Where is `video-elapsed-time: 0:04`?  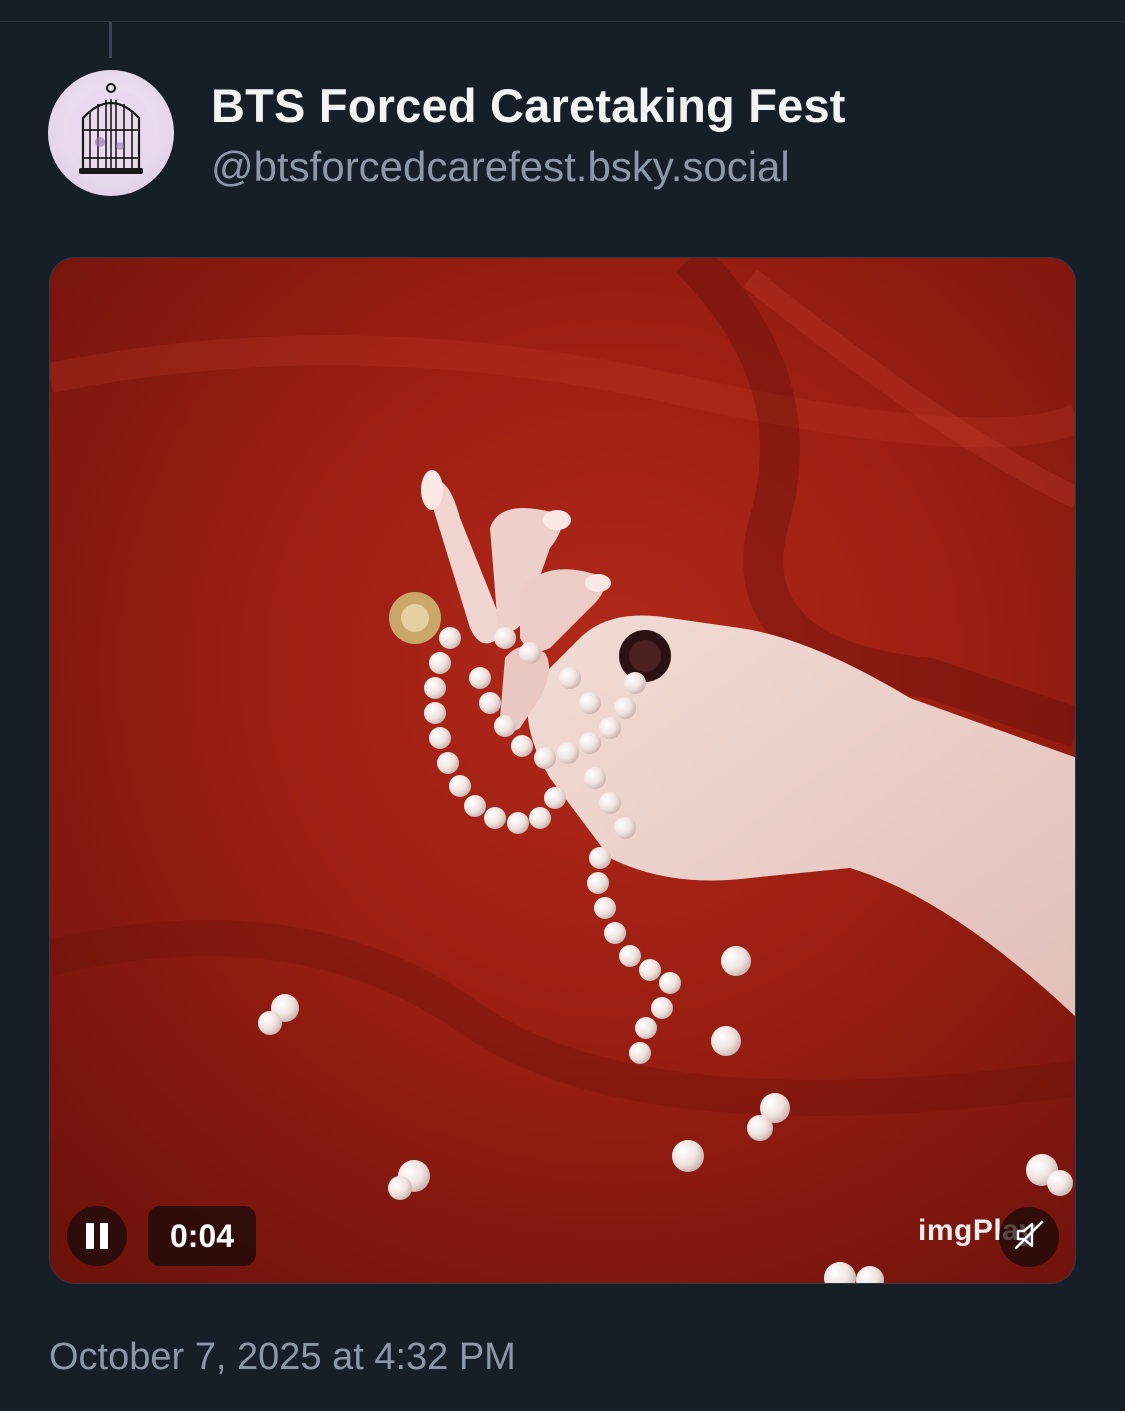
video-elapsed-time: 0:04 is located at coordinates (202, 1236).